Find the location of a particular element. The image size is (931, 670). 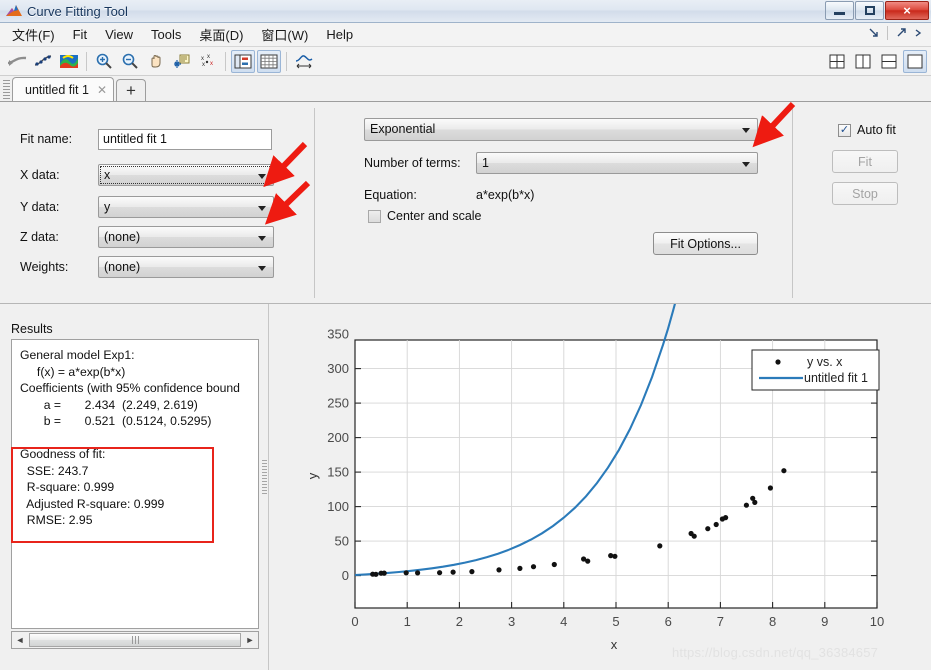

auto-fit-checkbox: ✓ Auto fit is located at coordinates (867, 130).